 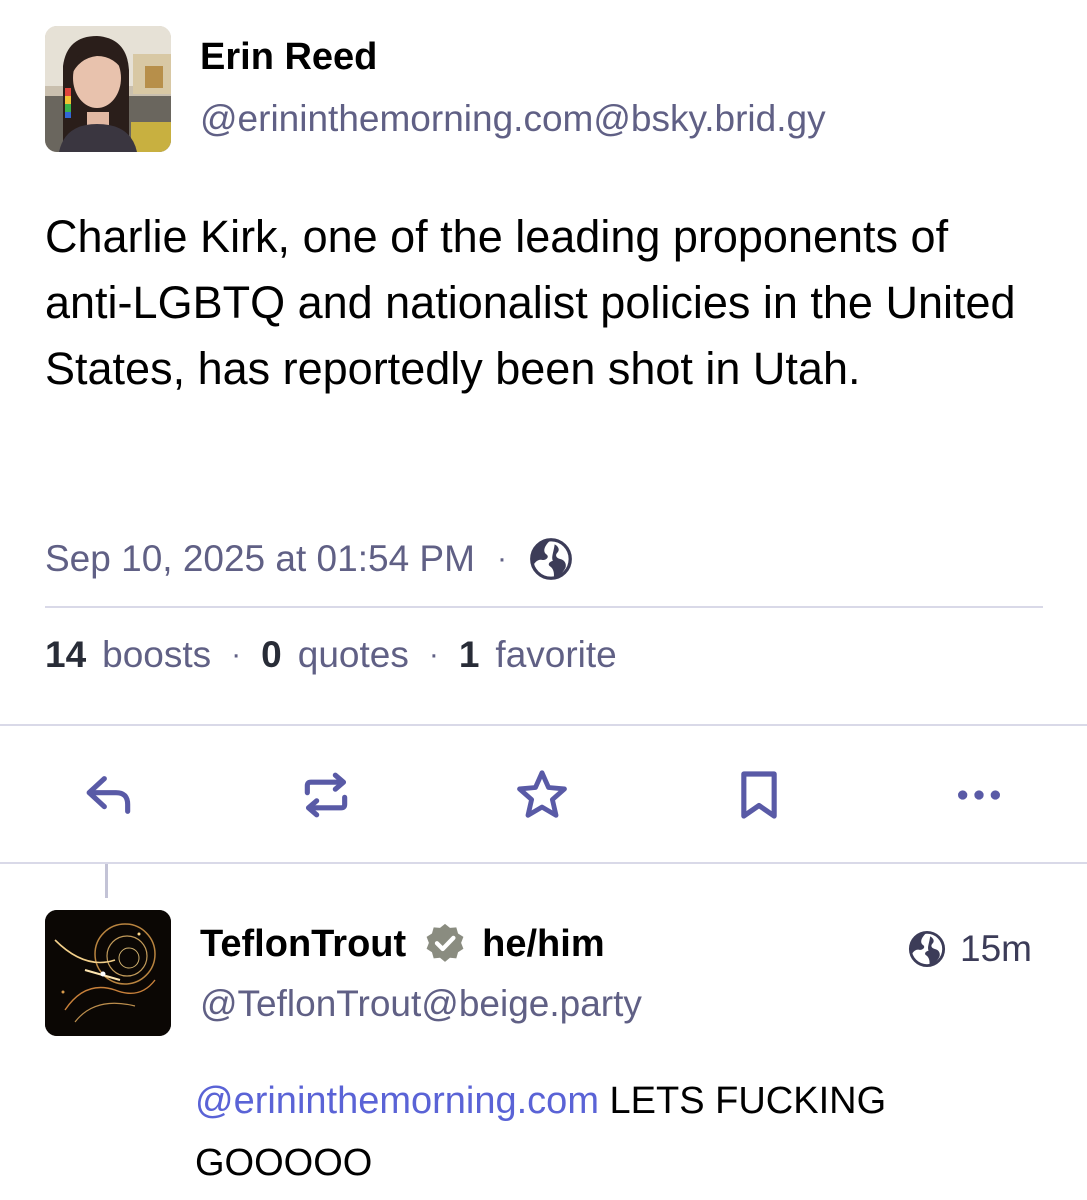 I want to click on reply-author-avatar, so click(x=108, y=973).